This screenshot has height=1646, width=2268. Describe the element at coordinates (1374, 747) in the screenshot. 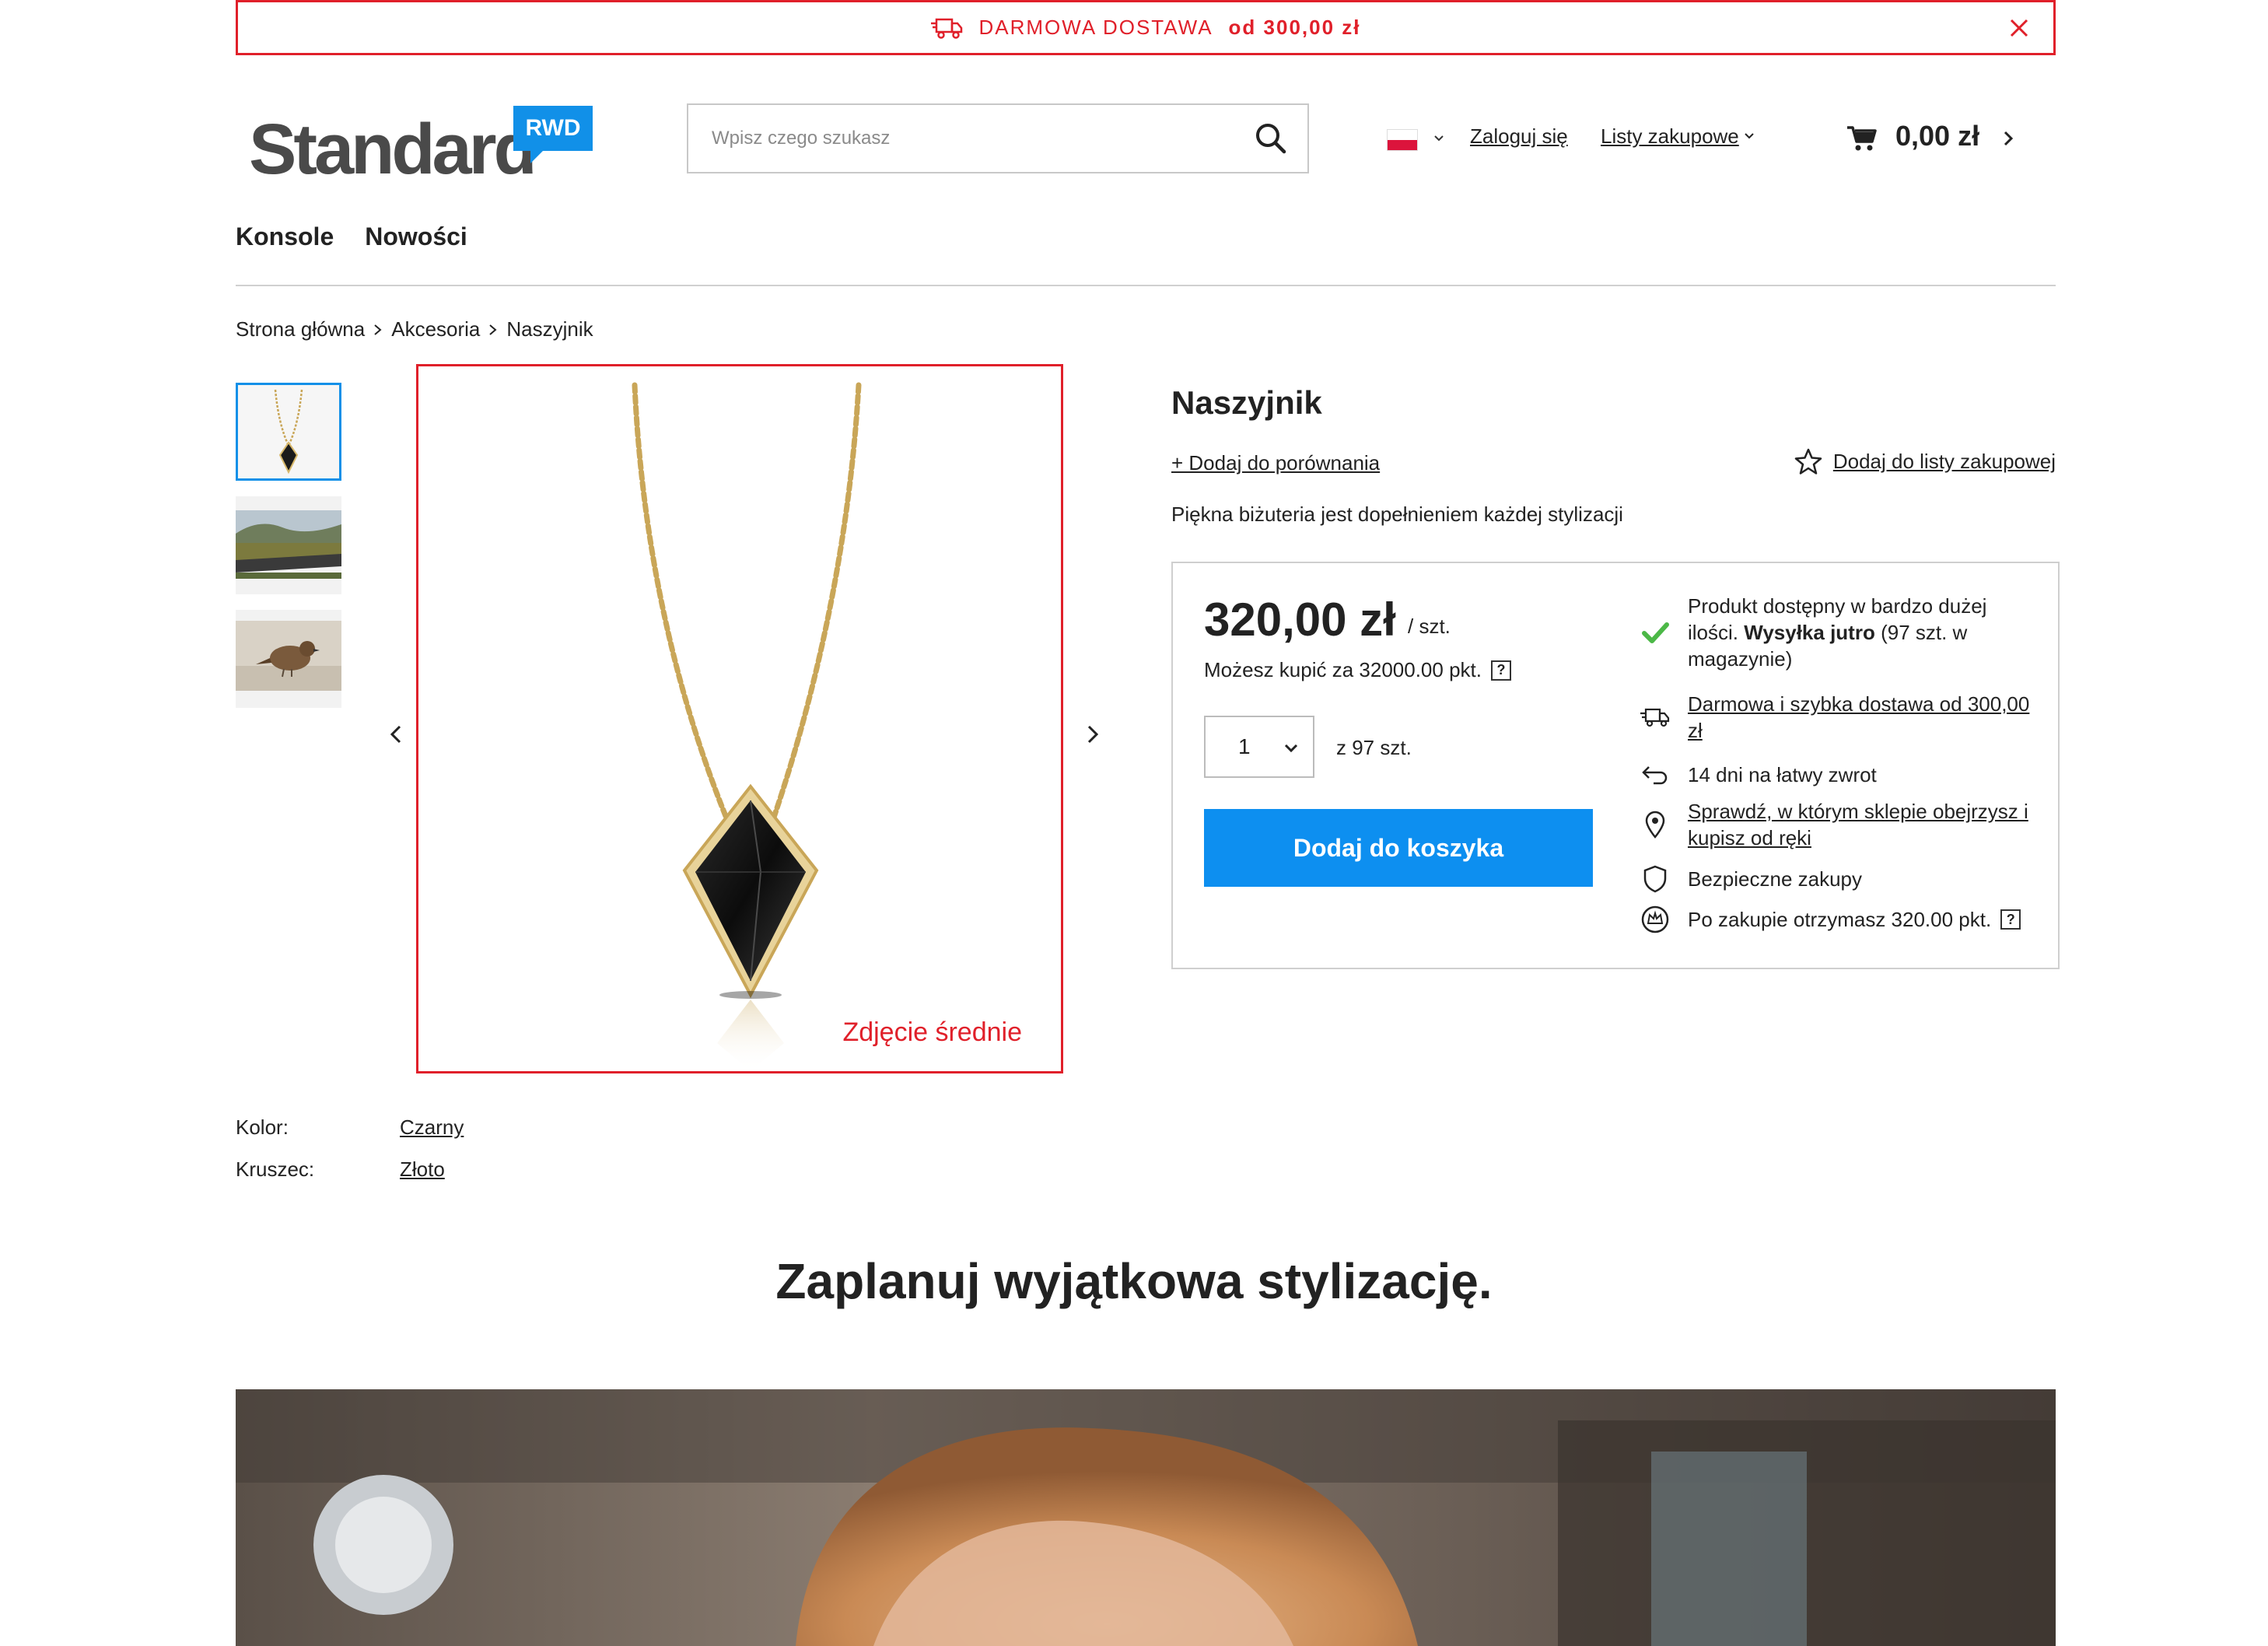

I see `stock-count: z 97 szt.` at that location.